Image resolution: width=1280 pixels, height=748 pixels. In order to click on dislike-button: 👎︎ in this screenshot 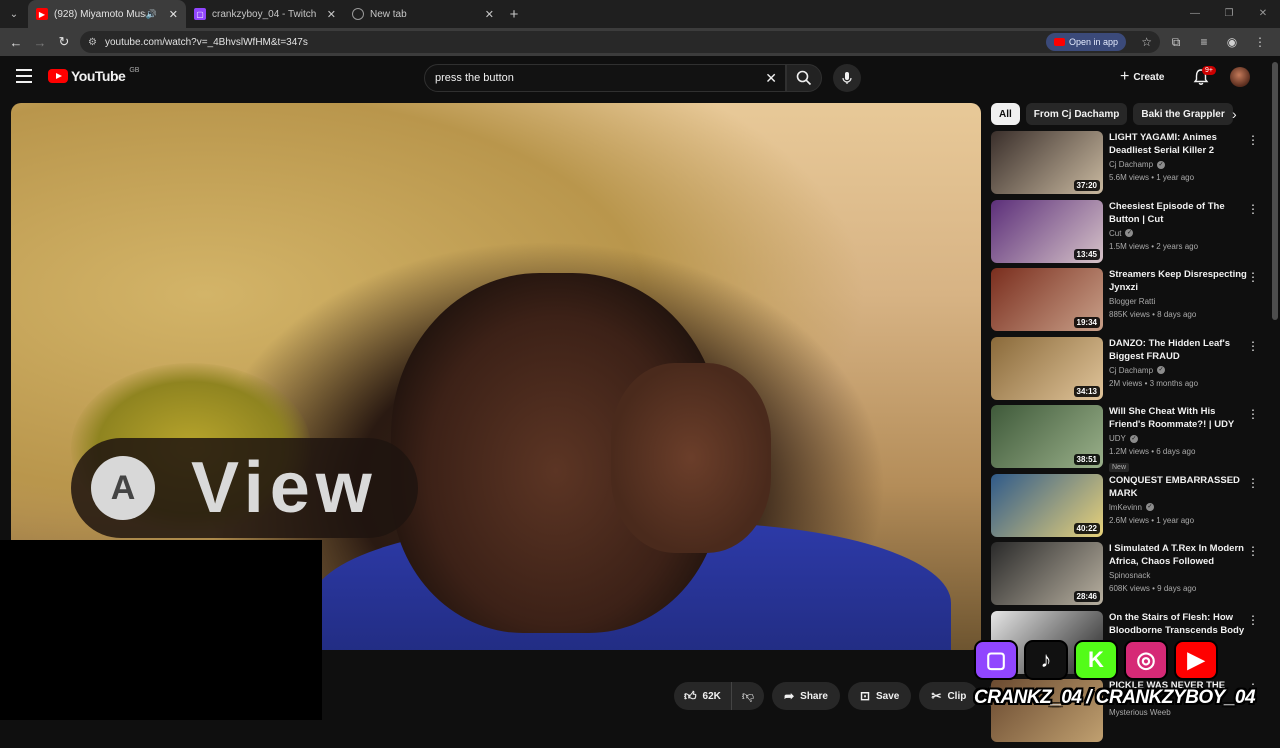, I will do `click(748, 696)`.